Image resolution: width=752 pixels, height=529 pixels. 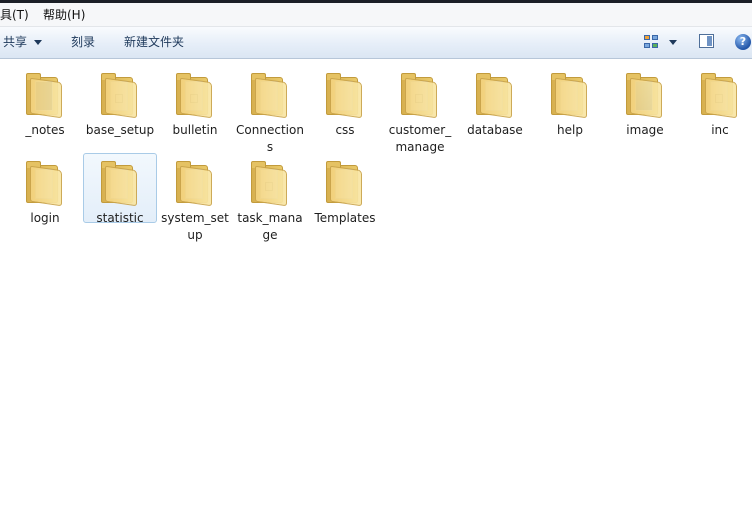 I want to click on folder-label: statistic, so click(x=120, y=218).